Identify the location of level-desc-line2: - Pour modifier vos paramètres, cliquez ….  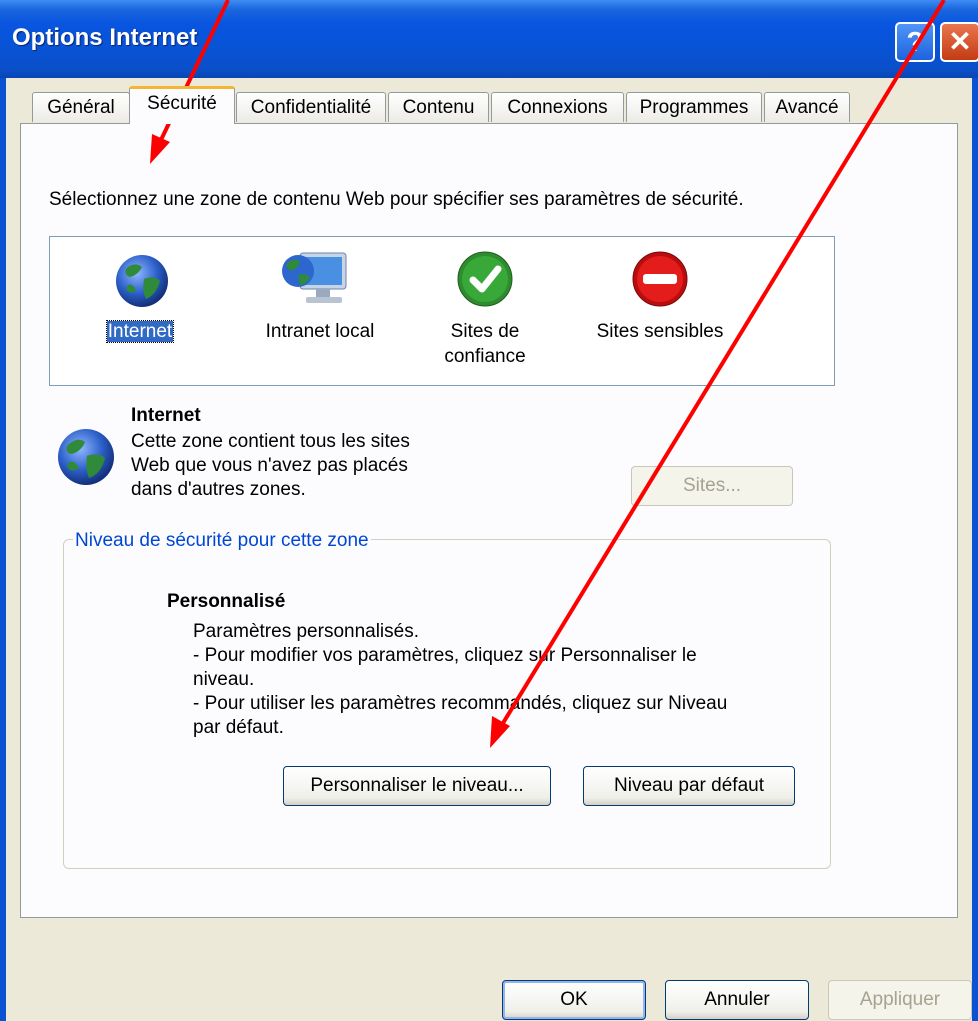
(445, 655).